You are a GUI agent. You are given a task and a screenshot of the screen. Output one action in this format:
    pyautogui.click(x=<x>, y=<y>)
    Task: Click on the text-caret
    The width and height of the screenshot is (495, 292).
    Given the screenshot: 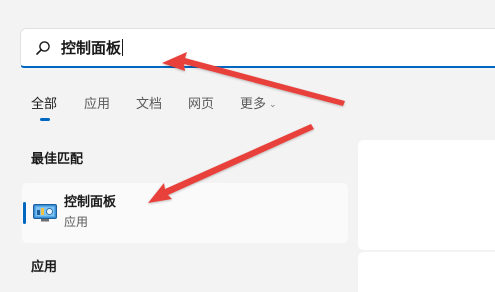 What is the action you would take?
    pyautogui.click(x=123, y=47)
    